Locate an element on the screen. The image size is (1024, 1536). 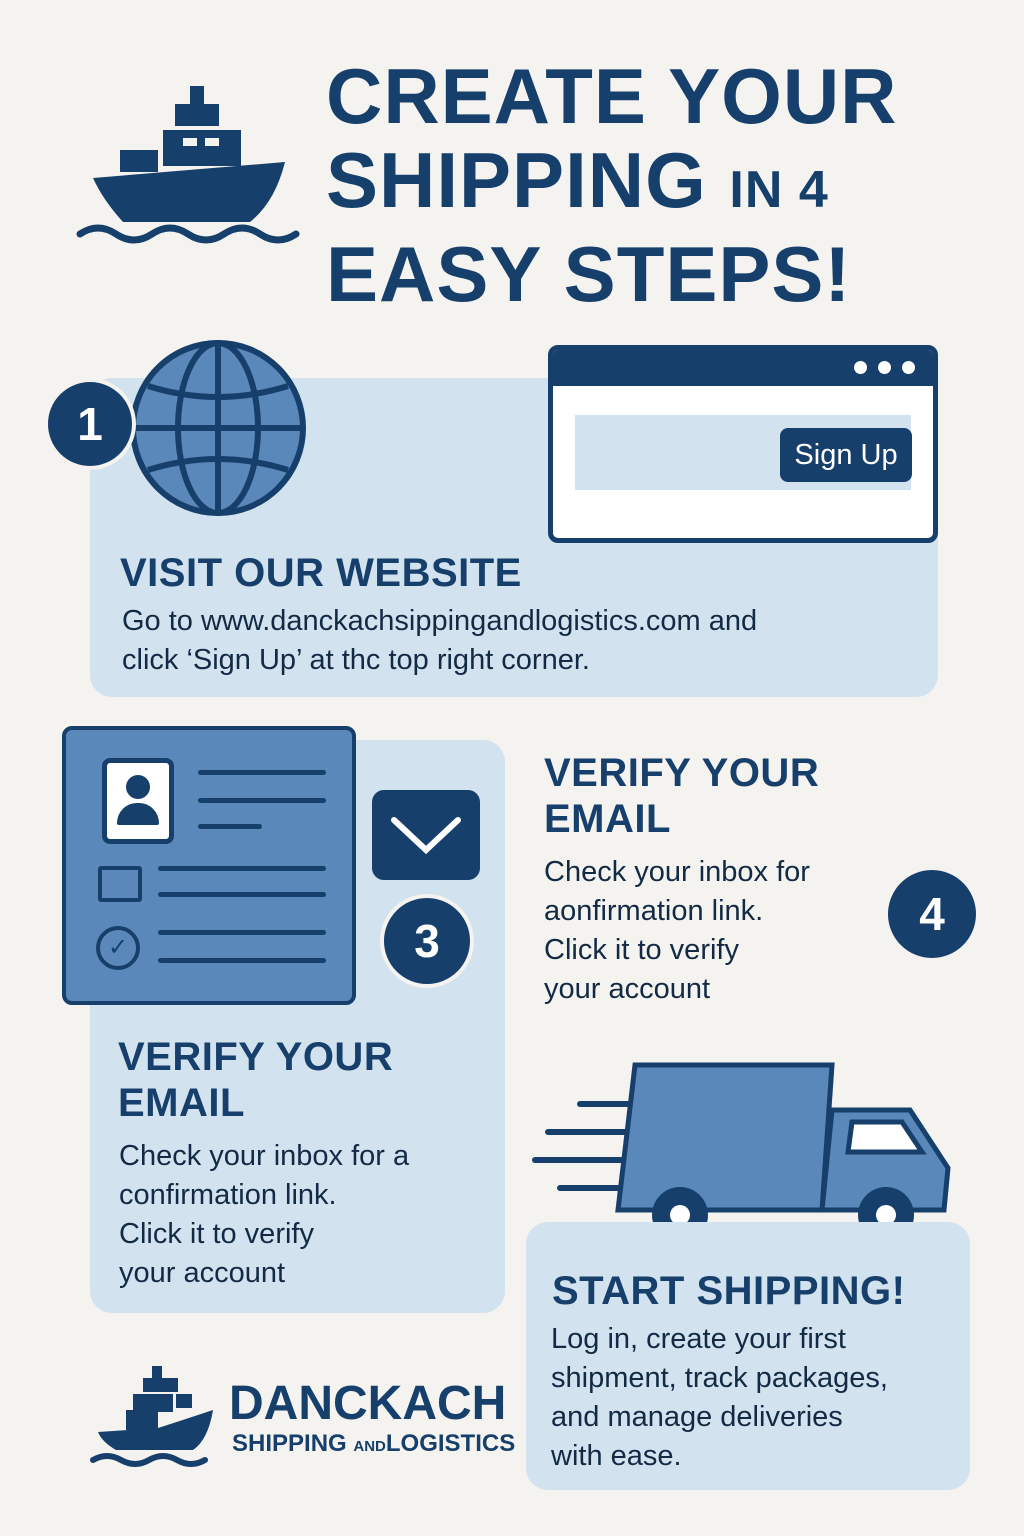
envelope-icon is located at coordinates (426, 835).